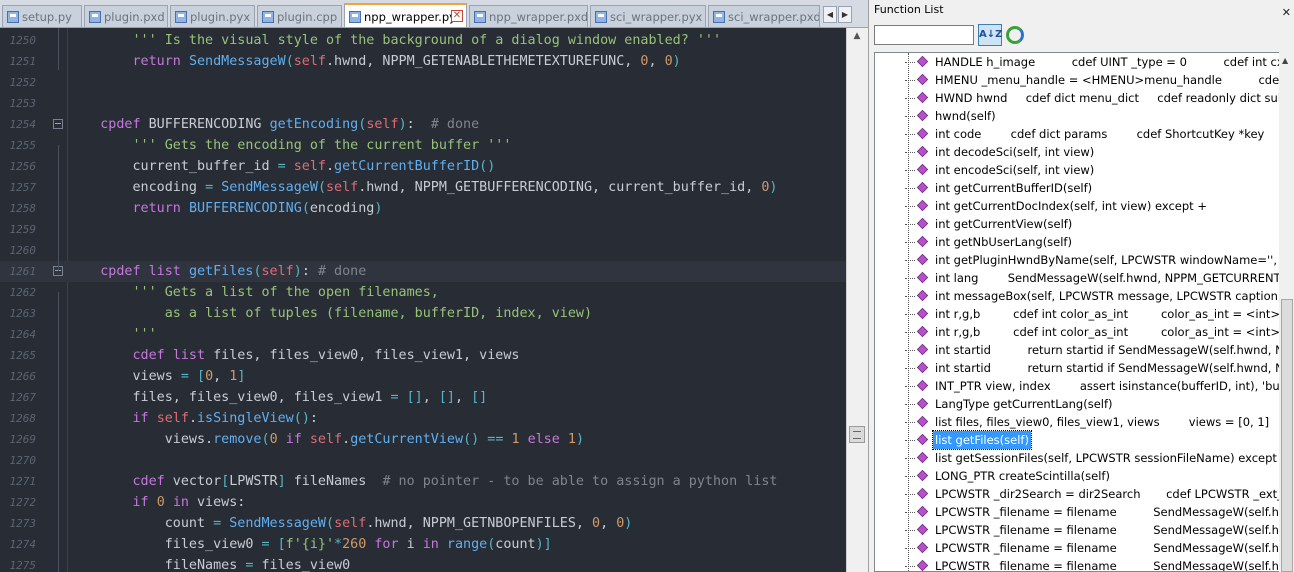 The width and height of the screenshot is (1294, 572). I want to click on function-list-item: int encodeSci(self, int view), so click(1079, 170).